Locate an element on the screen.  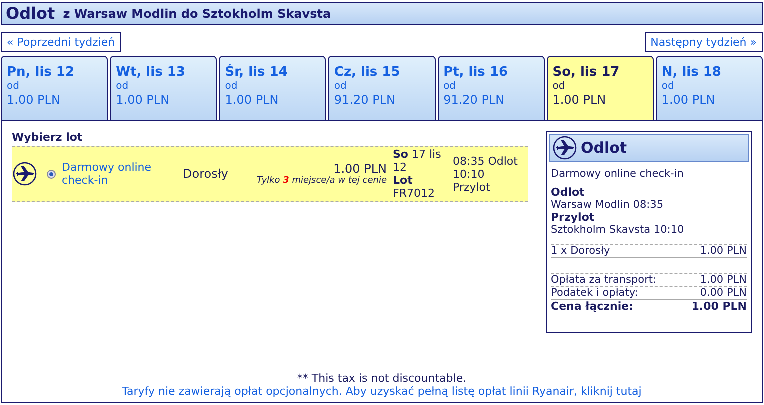
next-week-button: Następny tydzień » is located at coordinates (703, 42).